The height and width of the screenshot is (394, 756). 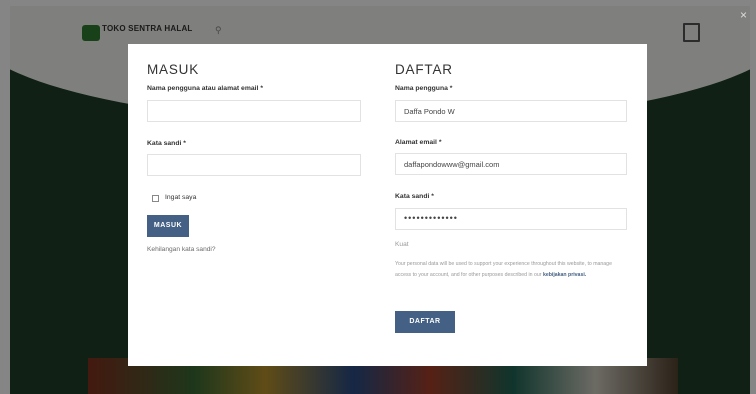 I want to click on register-email-label: Alamat email *, so click(x=418, y=142).